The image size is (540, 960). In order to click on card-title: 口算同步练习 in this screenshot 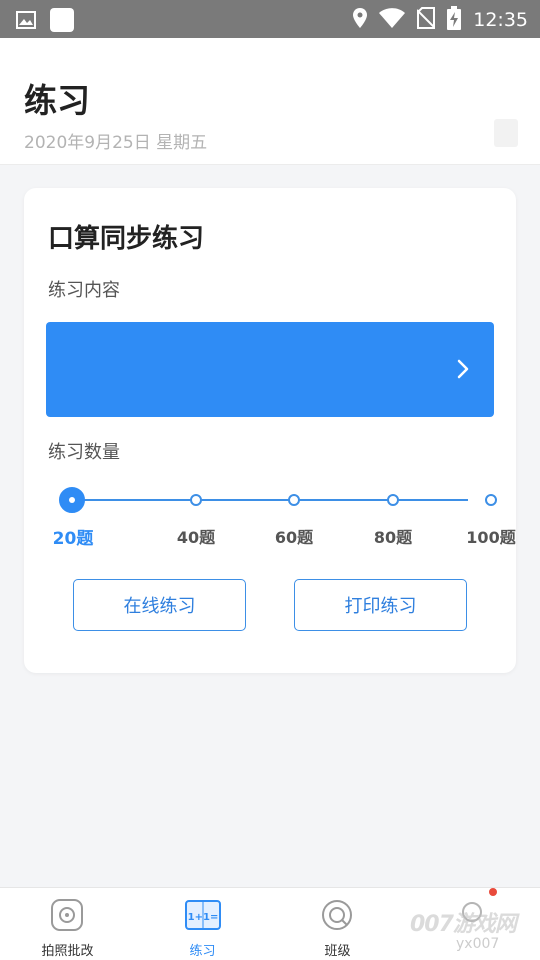, I will do `click(126, 239)`.